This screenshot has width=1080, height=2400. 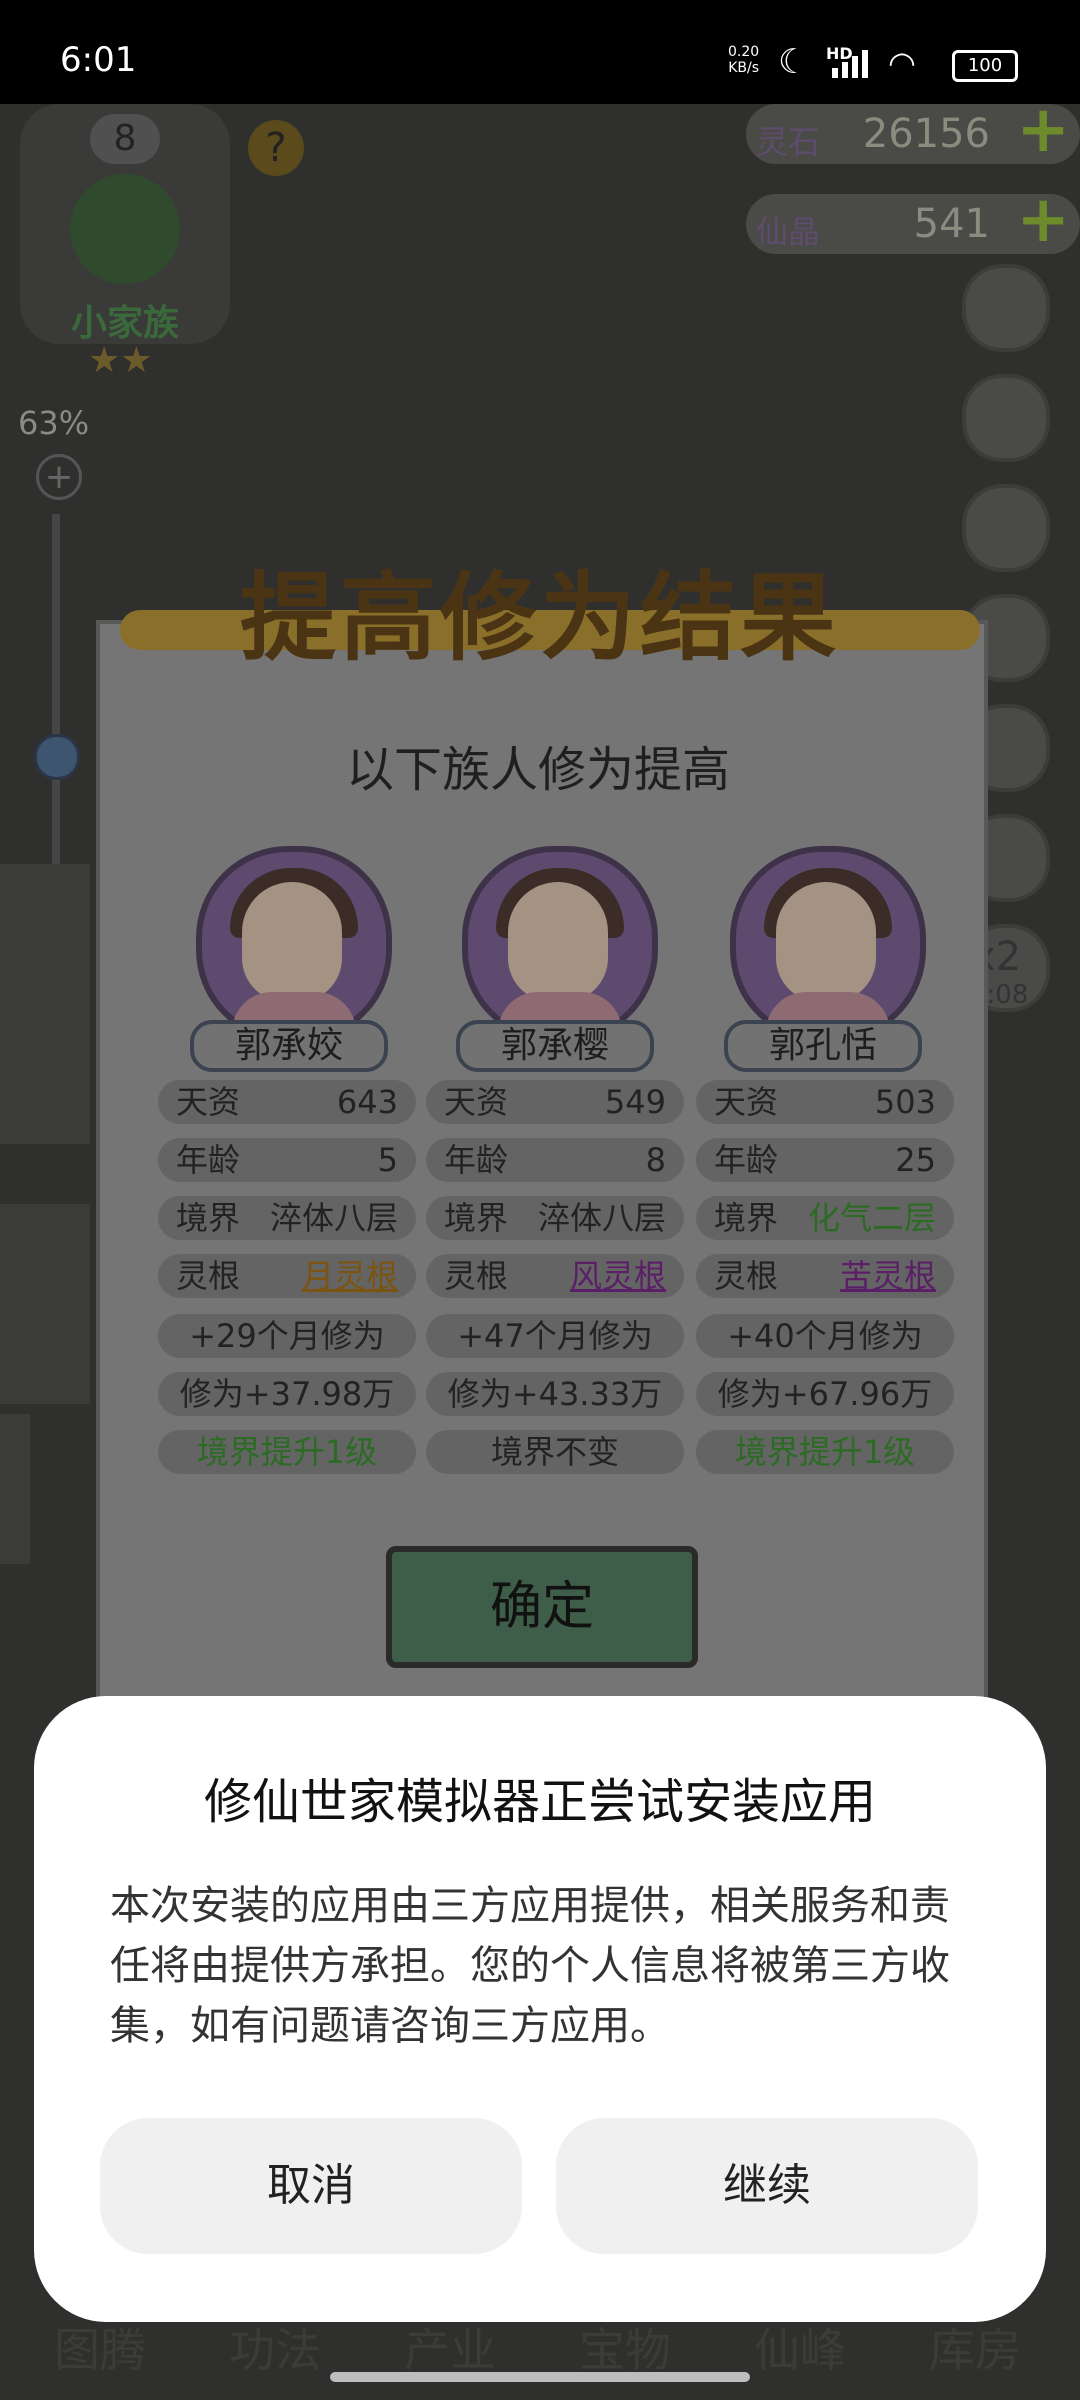 What do you see at coordinates (1006, 418) in the screenshot?
I see `map-icon` at bounding box center [1006, 418].